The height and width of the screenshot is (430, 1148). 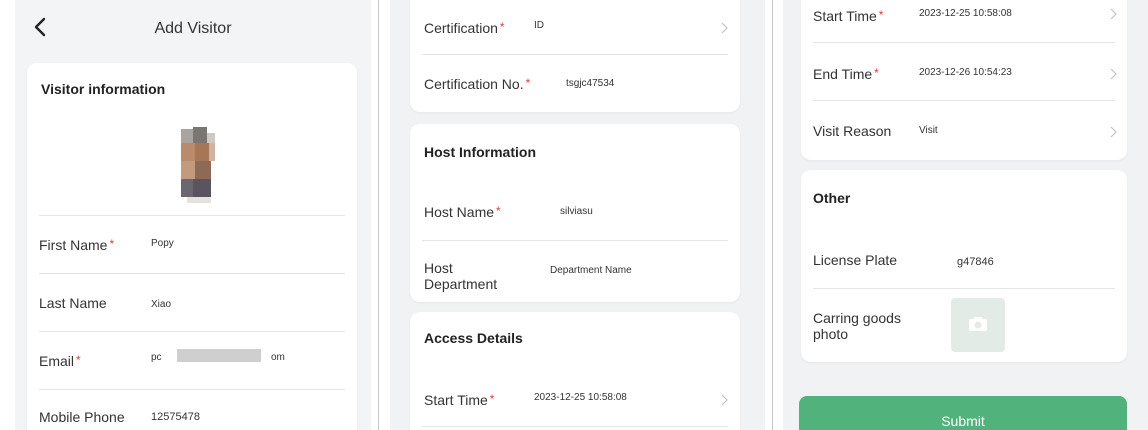 I want to click on end-time-picker: 2023-12-26 10:54:23, so click(x=965, y=72).